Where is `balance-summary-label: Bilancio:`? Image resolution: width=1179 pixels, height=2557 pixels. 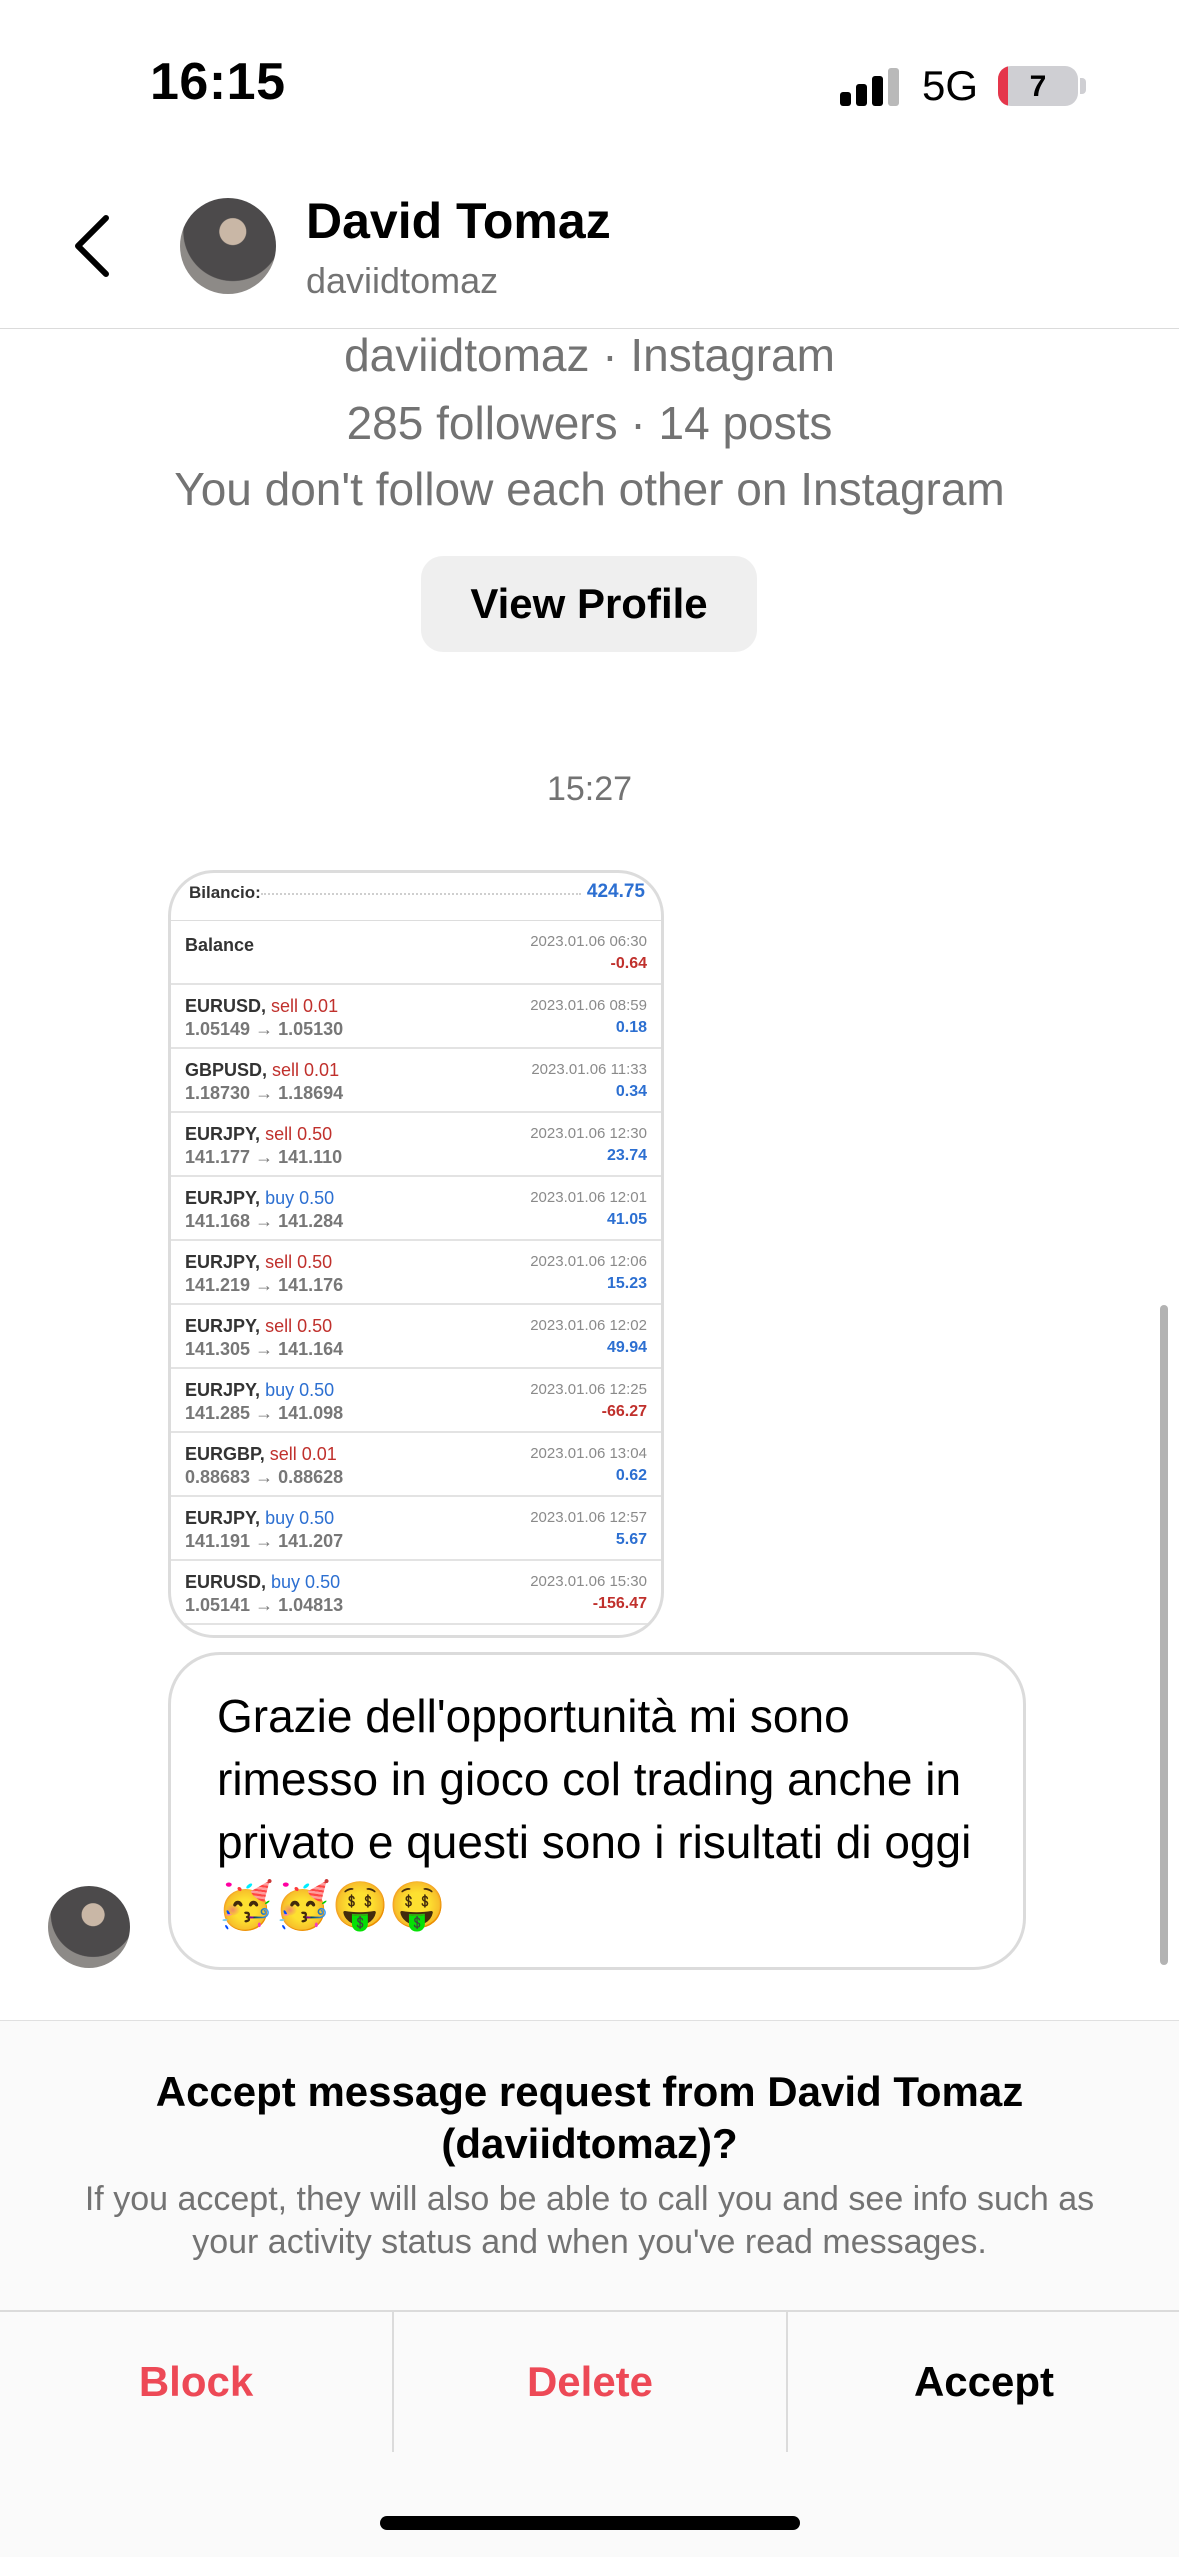
balance-summary-label: Bilancio: is located at coordinates (225, 892).